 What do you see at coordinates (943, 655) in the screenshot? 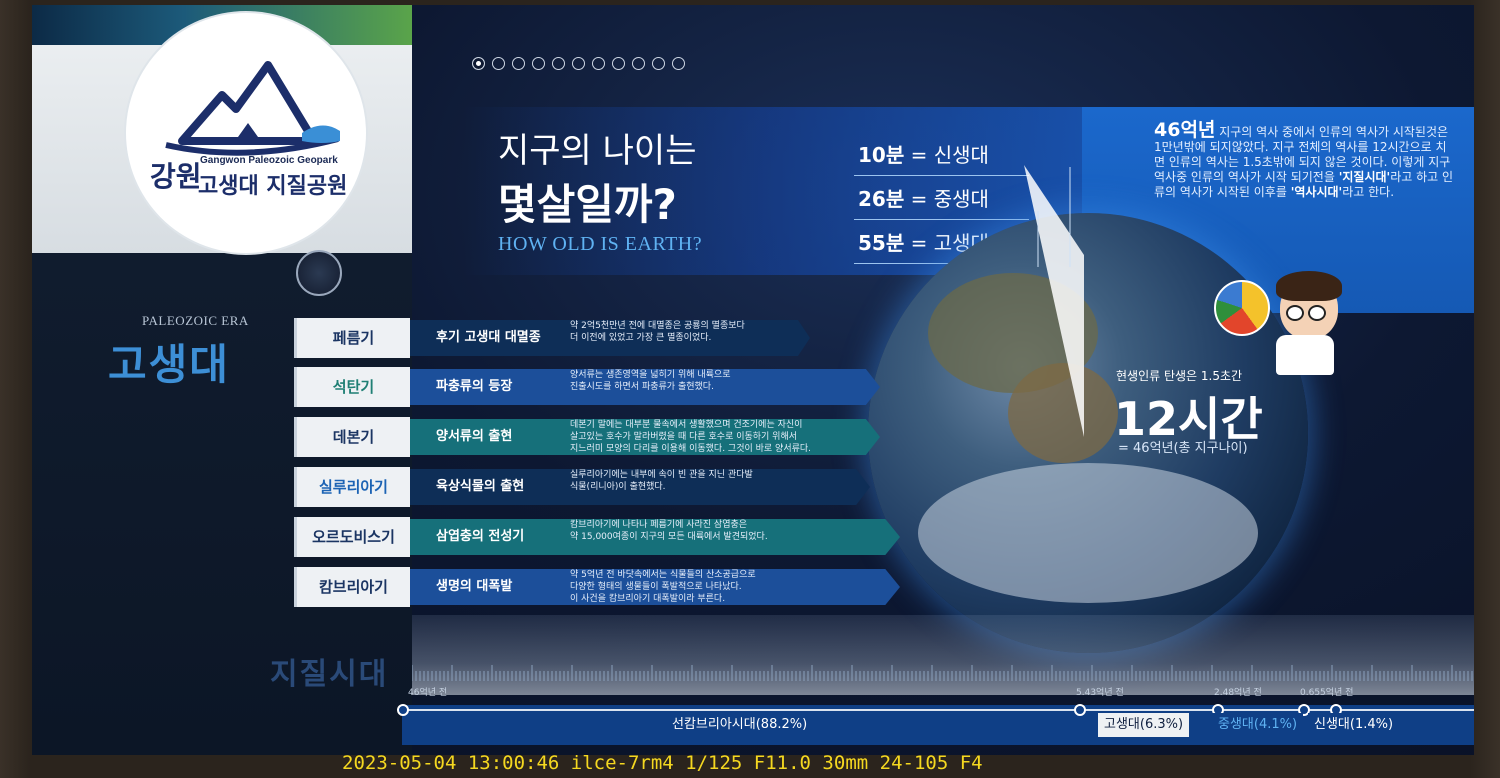
I see `cloud-ridge` at bounding box center [943, 655].